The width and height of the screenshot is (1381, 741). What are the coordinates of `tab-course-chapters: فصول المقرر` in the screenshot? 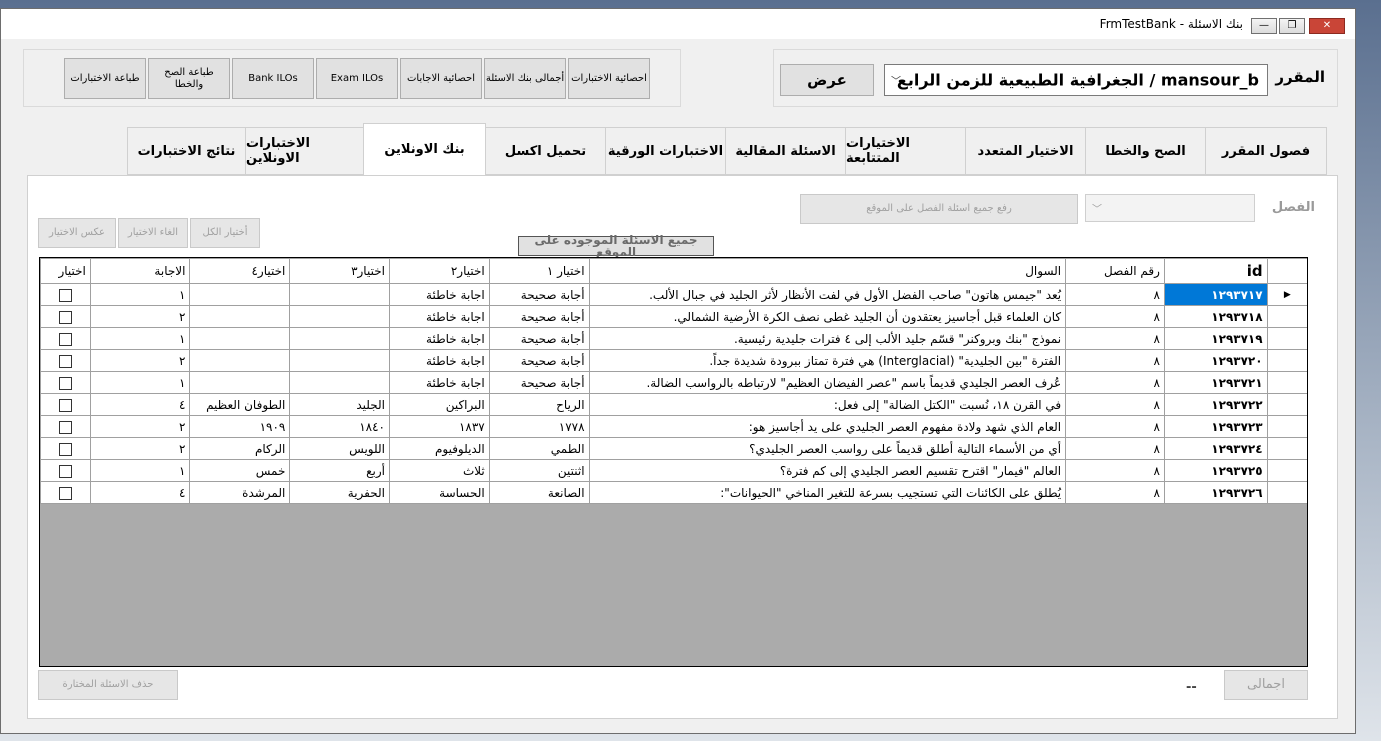 It's located at (1266, 151).